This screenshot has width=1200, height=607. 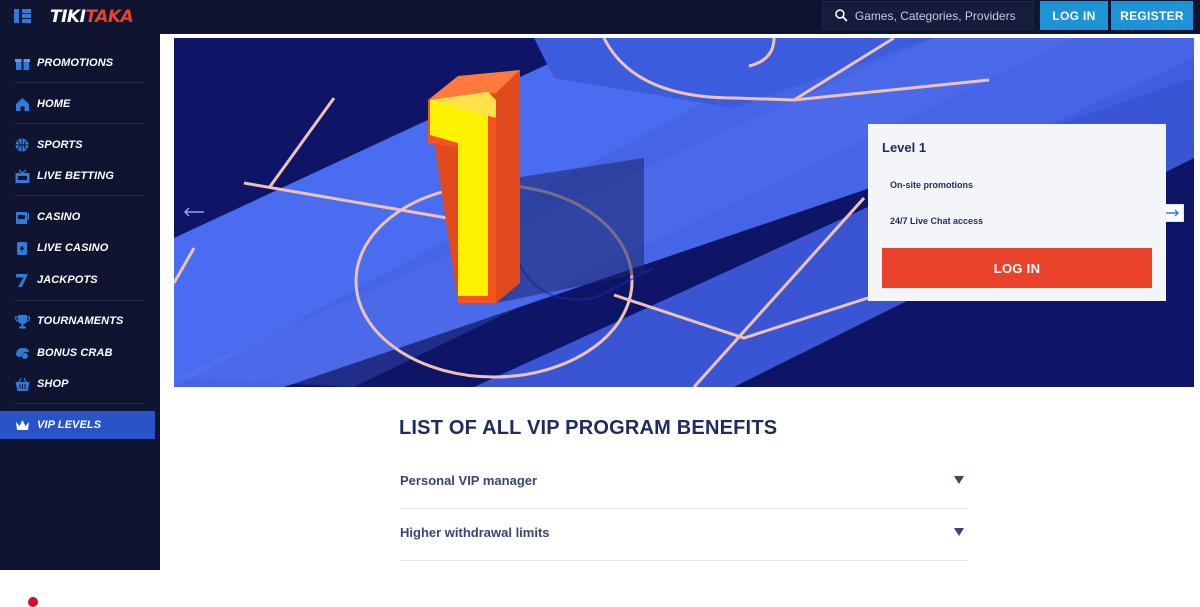 I want to click on basket-icon, so click(x=22, y=384).